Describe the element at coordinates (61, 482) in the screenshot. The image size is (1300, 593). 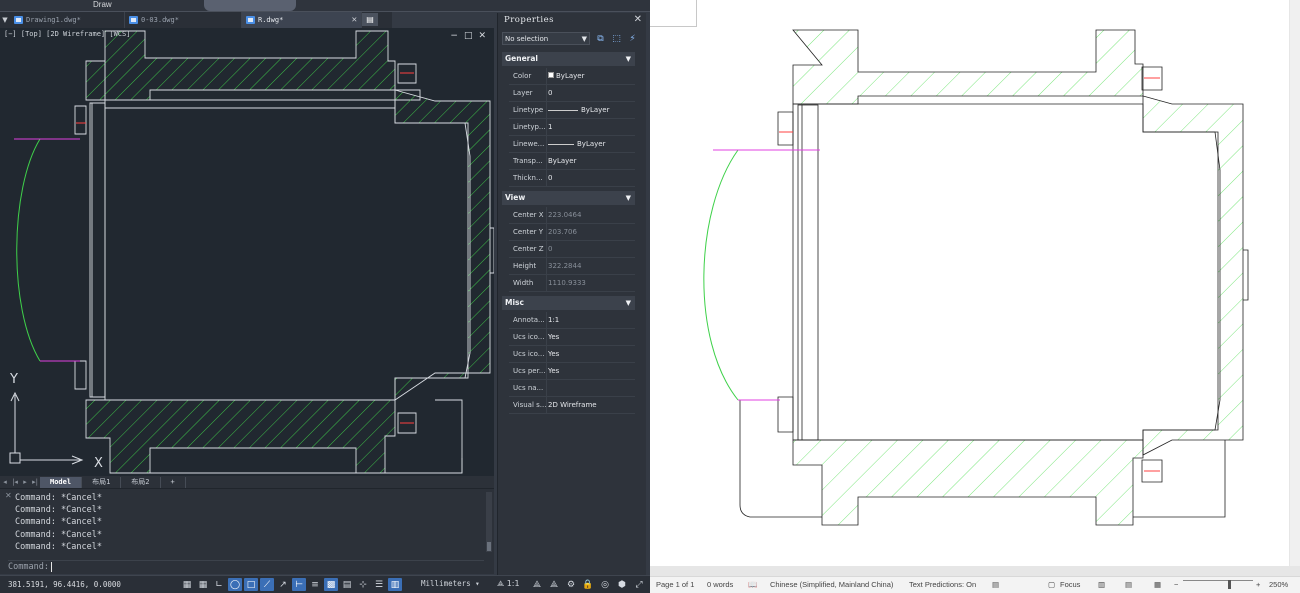
I see `layout-tab-model: Model` at that location.